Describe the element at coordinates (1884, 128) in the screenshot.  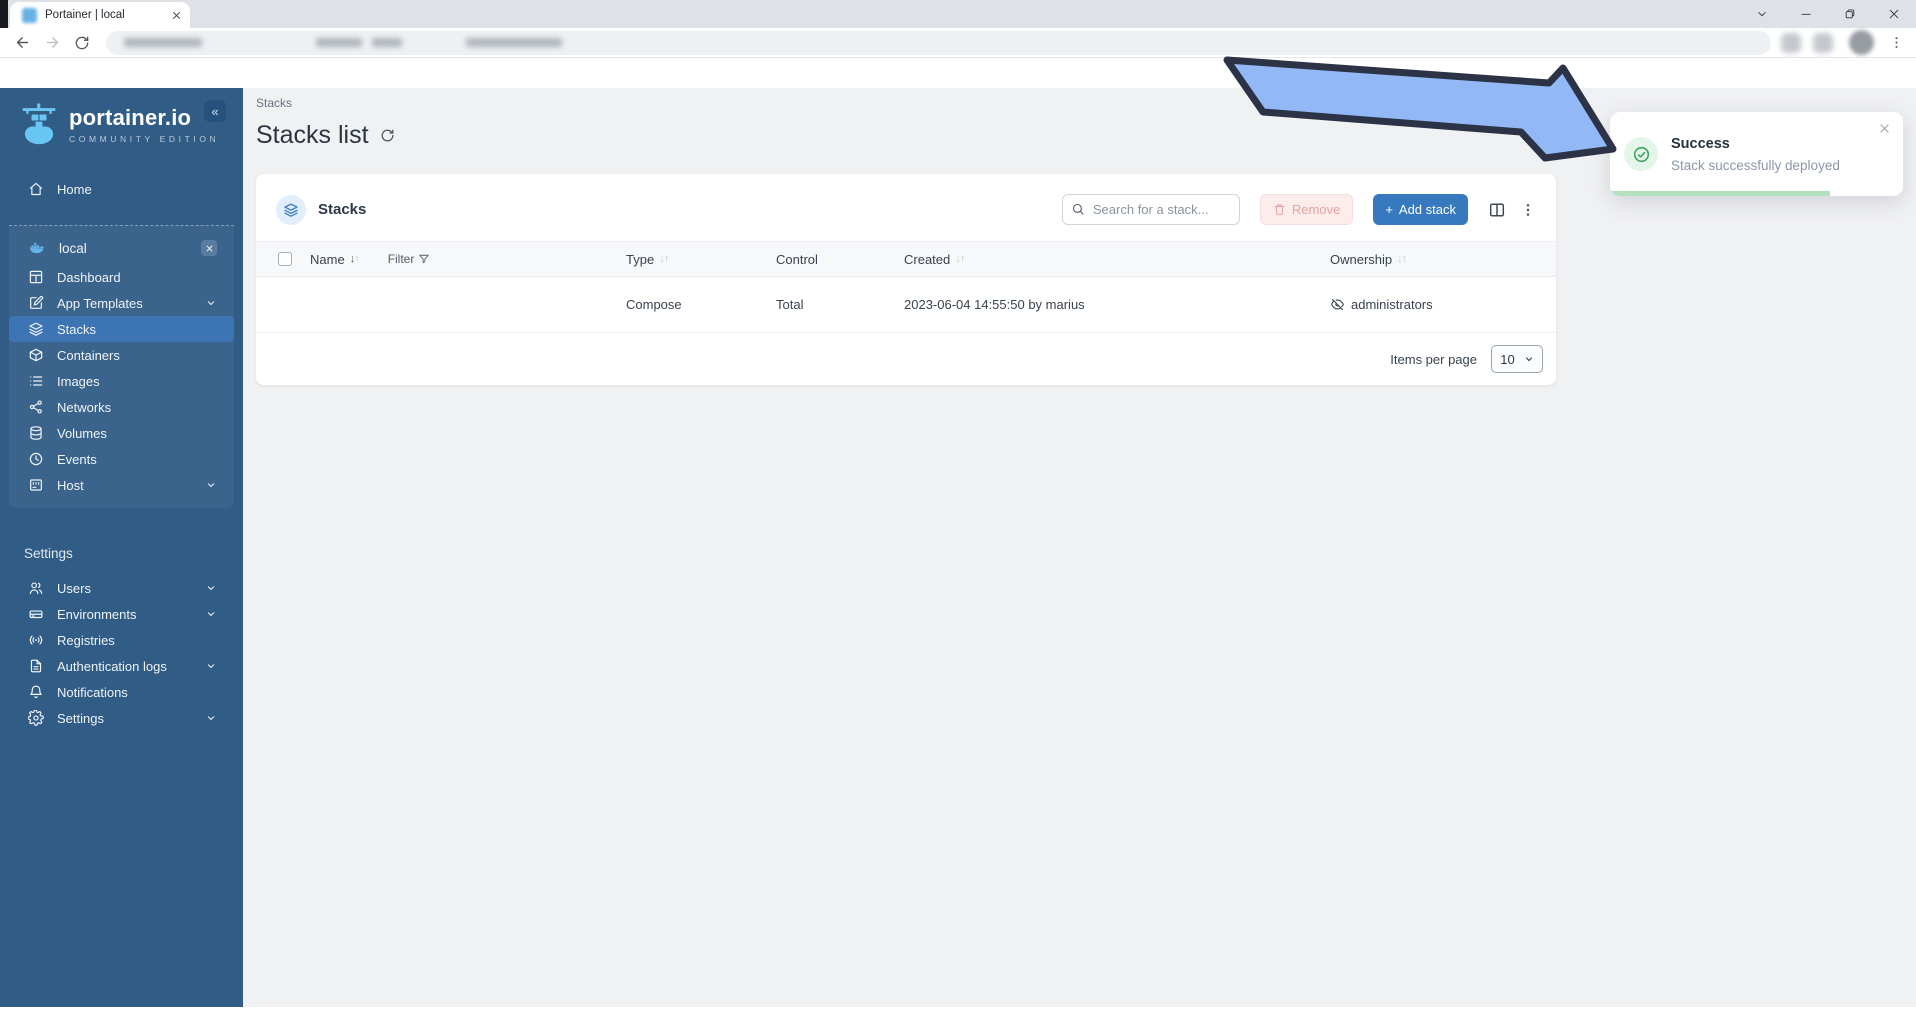
I see `toast-close-icon` at that location.